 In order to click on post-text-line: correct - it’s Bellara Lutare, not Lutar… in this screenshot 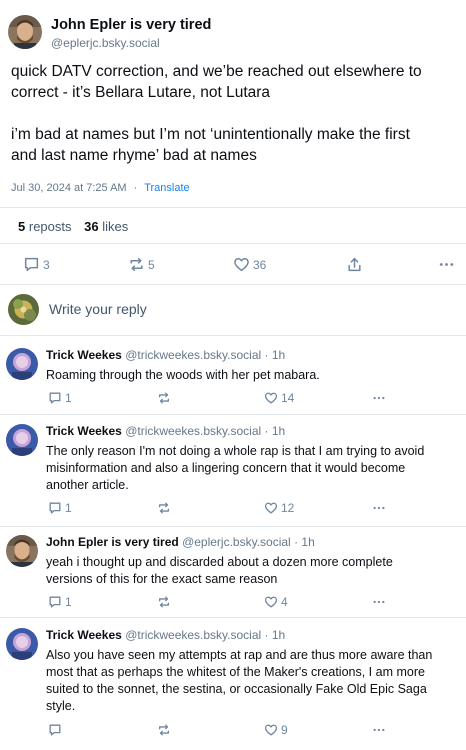, I will do `click(141, 92)`.